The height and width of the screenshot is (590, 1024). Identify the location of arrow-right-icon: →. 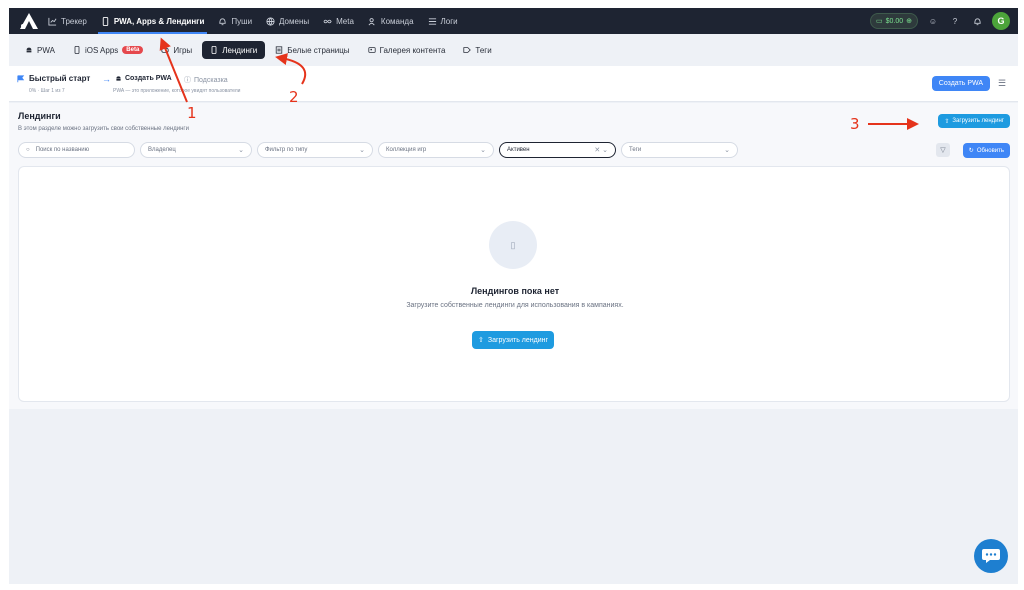
(106, 79).